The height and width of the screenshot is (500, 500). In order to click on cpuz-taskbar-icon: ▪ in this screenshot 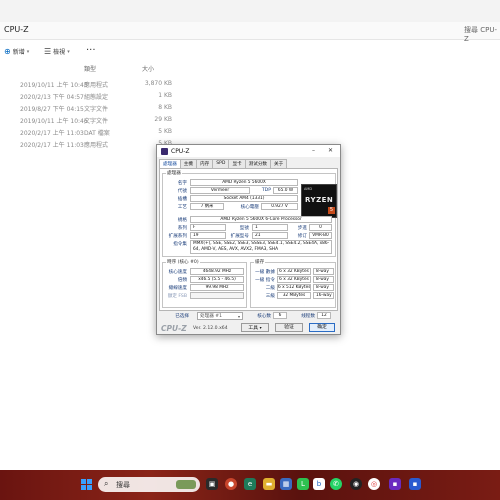, I will do `click(395, 484)`.